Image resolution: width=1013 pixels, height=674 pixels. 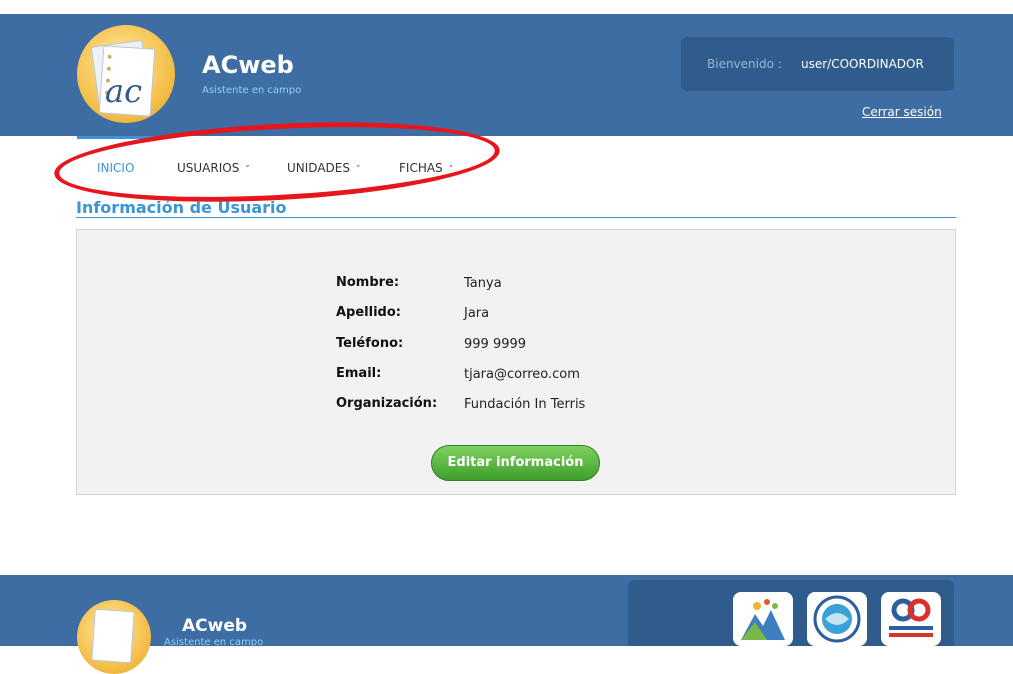 What do you see at coordinates (744, 64) in the screenshot?
I see `welcome-label: Bienvenido :` at bounding box center [744, 64].